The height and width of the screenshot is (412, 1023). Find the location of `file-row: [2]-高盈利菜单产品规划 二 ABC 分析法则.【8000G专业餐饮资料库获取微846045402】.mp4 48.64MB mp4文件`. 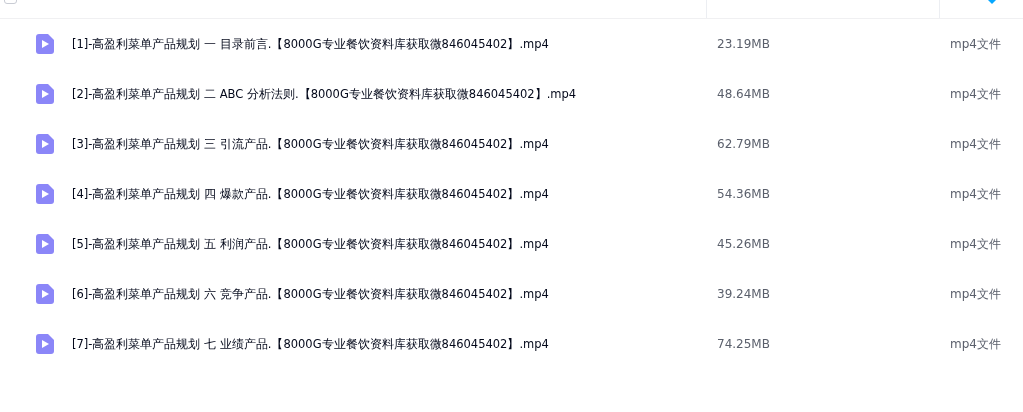

file-row: [2]-高盈利菜单产品规划 二 ABC 分析法则.【8000G专业餐饮资料库获取微846045402】.mp4 48.64MB mp4文件 is located at coordinates (511, 94).